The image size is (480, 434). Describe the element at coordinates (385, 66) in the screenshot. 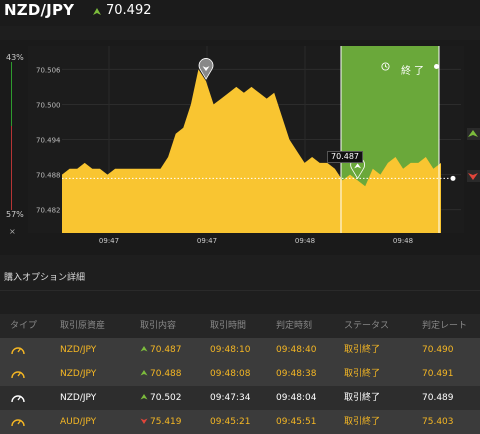

I see `clock-icon` at that location.